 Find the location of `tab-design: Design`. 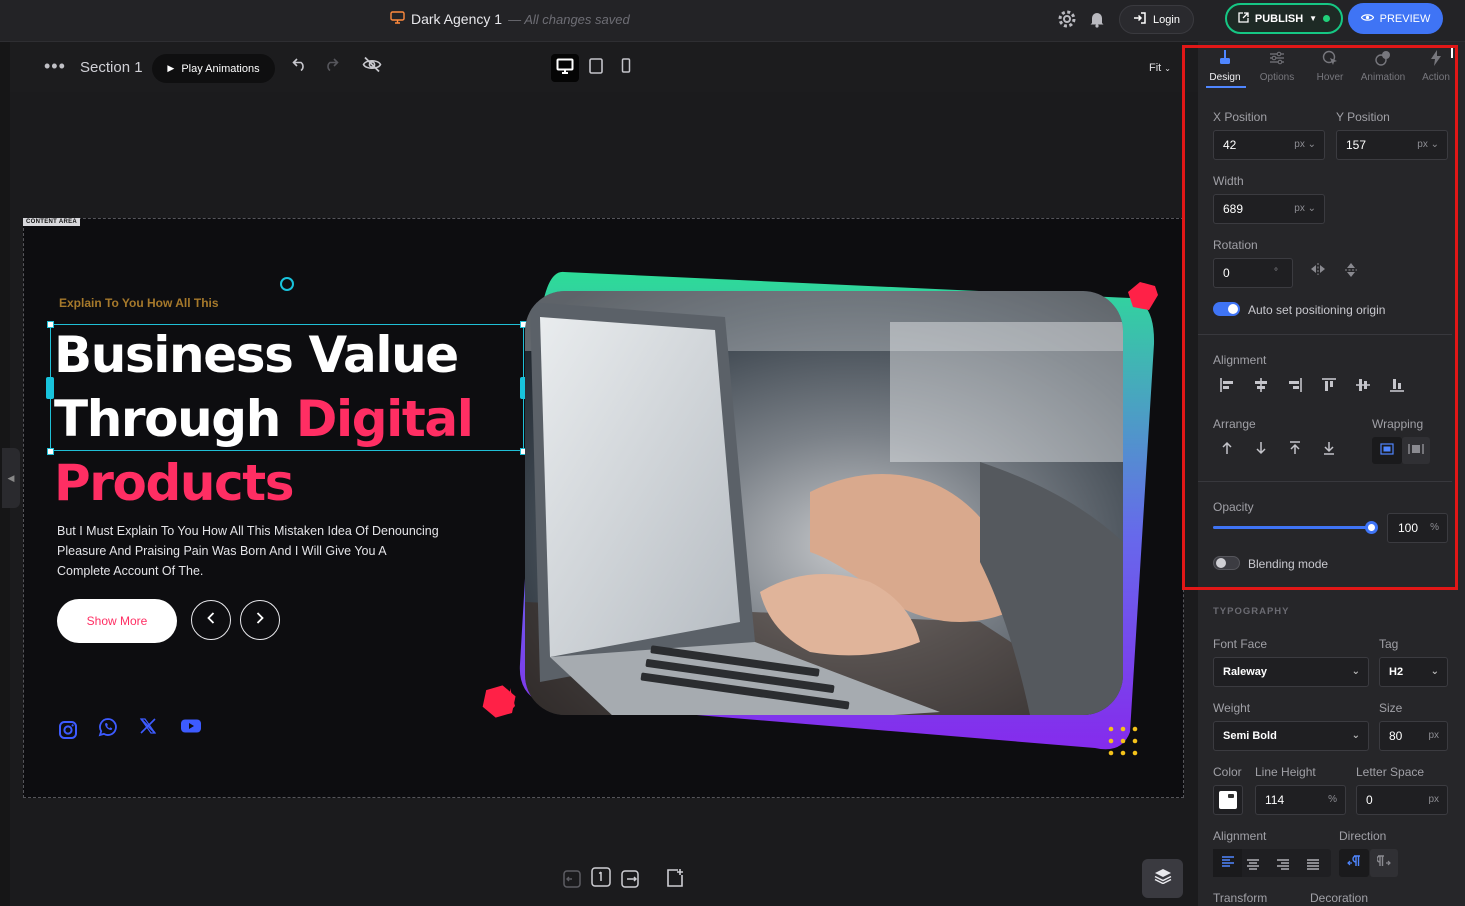

tab-design: Design is located at coordinates (1225, 66).